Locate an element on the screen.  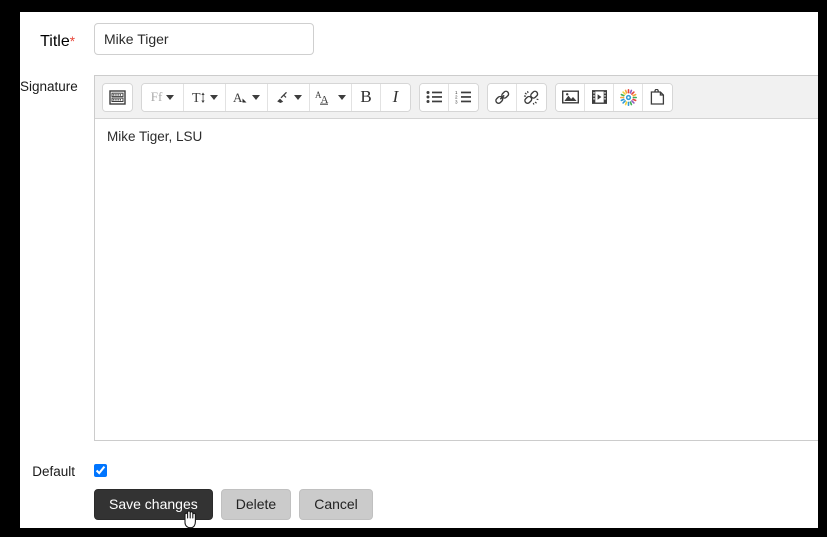
save-changes-button: Save changes is located at coordinates (153, 504).